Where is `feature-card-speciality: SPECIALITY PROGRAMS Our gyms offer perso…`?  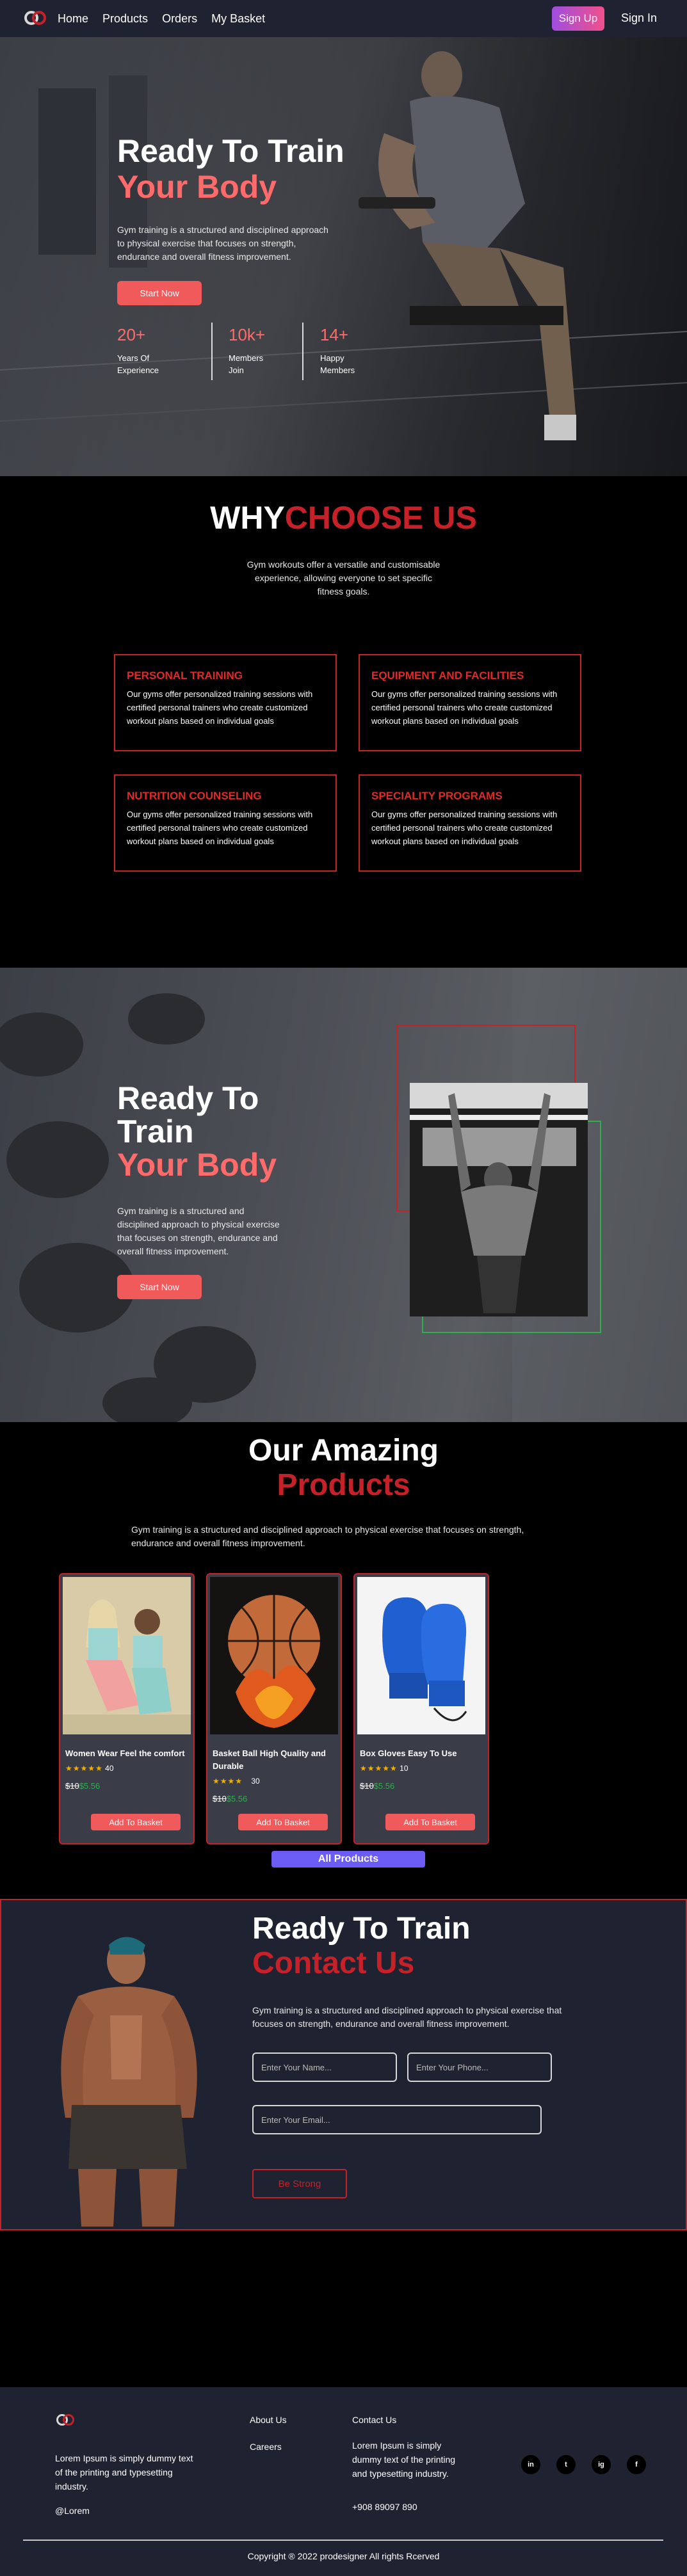
feature-card-speciality: SPECIALITY PROGRAMS Our gyms offer perso… is located at coordinates (470, 823).